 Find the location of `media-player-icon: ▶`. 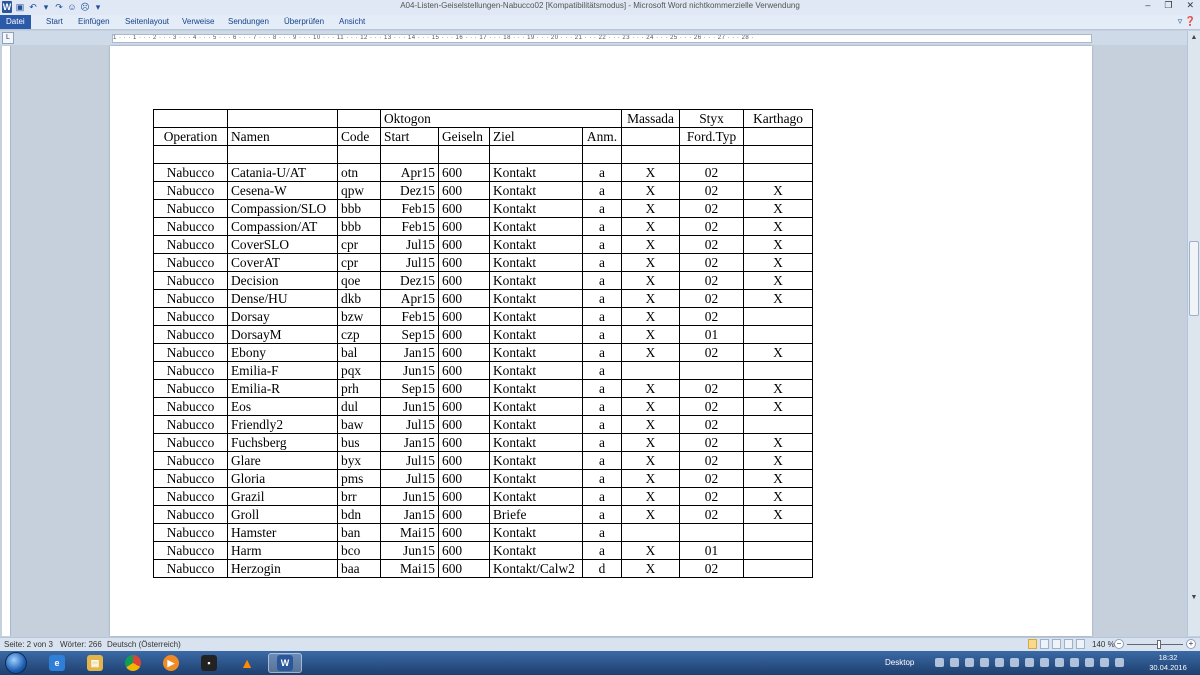

media-player-icon: ▶ is located at coordinates (171, 663).